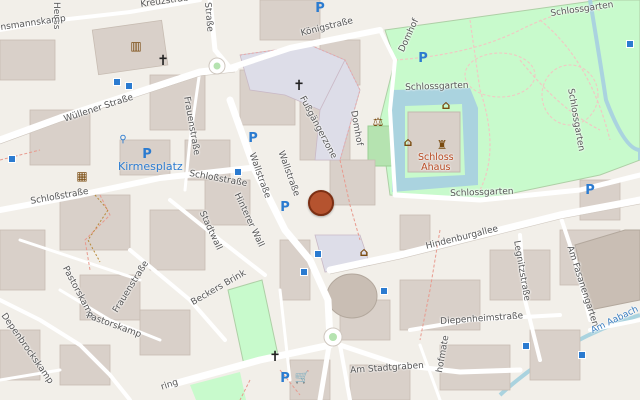  I want to click on bicycle-parking-icon: ⚲, so click(123, 140).